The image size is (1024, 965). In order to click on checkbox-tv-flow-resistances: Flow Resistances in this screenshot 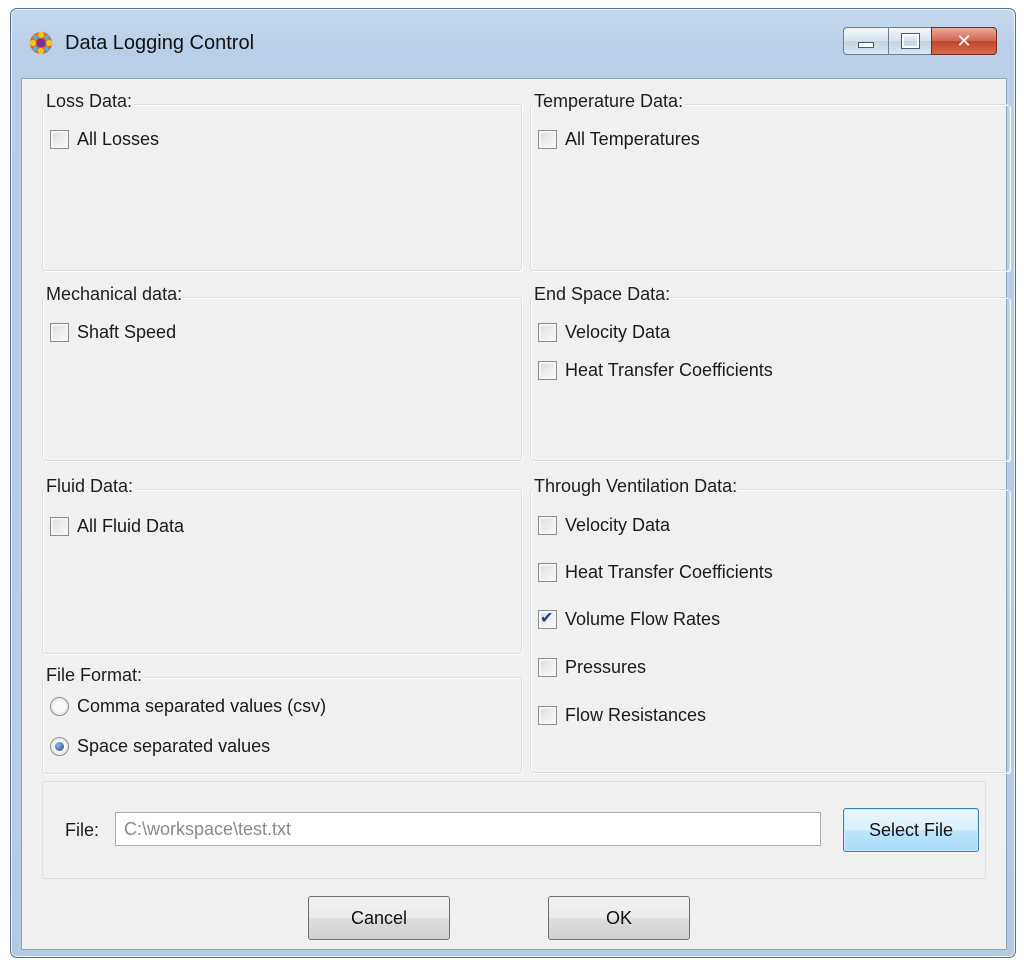, I will do `click(622, 715)`.